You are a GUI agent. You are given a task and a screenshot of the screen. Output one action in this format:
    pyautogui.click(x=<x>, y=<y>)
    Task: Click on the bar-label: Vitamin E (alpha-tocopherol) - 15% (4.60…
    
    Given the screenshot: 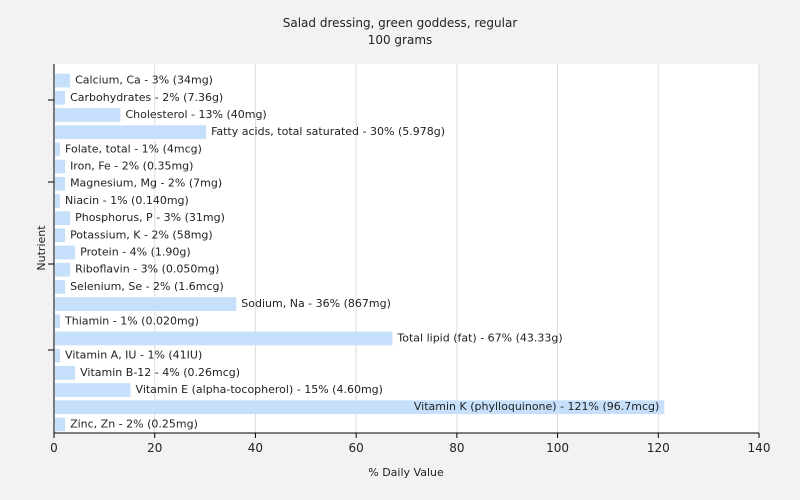 What is the action you would take?
    pyautogui.click(x=259, y=389)
    